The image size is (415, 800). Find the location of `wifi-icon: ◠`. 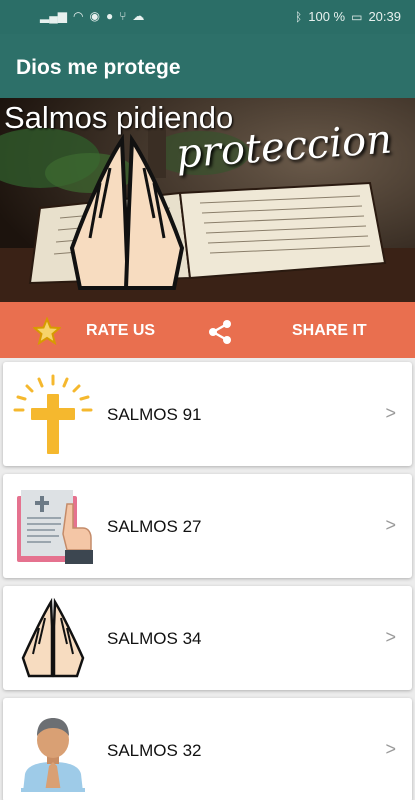

wifi-icon: ◠ is located at coordinates (78, 16).